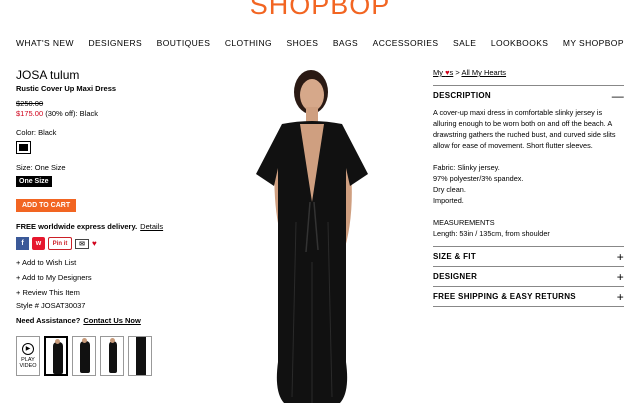  Describe the element at coordinates (248, 43) in the screenshot. I see `nav-clothing: CLOTHING` at that location.